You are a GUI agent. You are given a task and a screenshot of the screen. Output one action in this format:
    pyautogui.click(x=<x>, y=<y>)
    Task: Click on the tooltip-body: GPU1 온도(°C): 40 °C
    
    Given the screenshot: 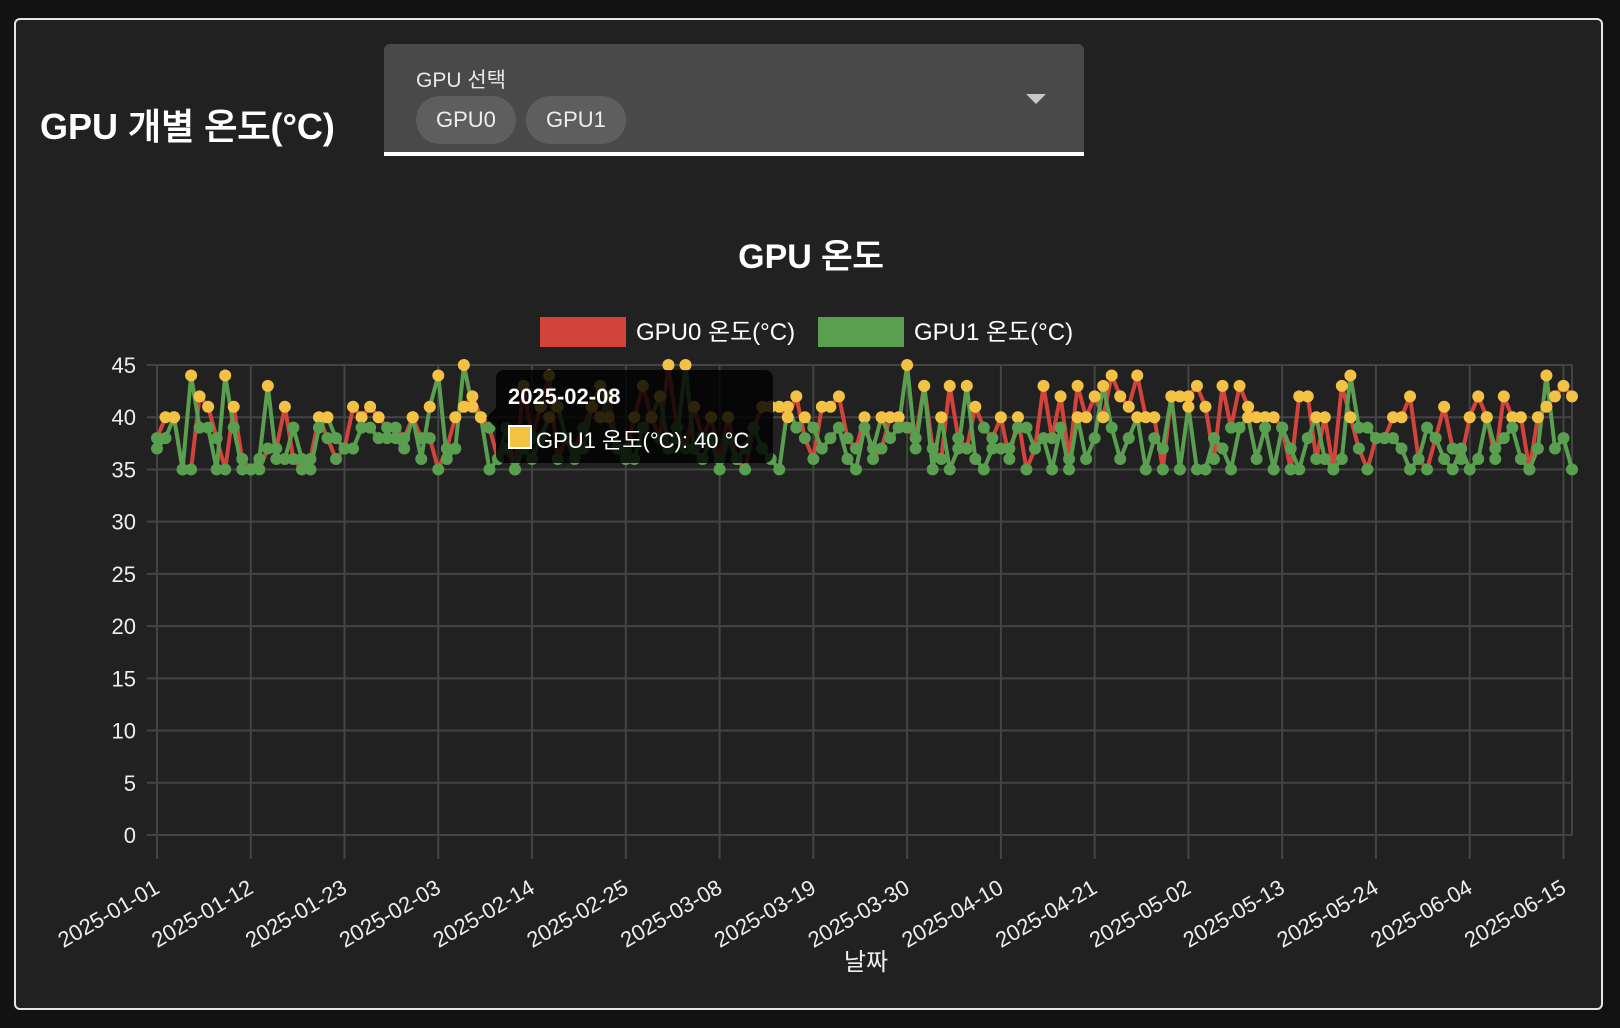 What is the action you would take?
    pyautogui.click(x=643, y=440)
    